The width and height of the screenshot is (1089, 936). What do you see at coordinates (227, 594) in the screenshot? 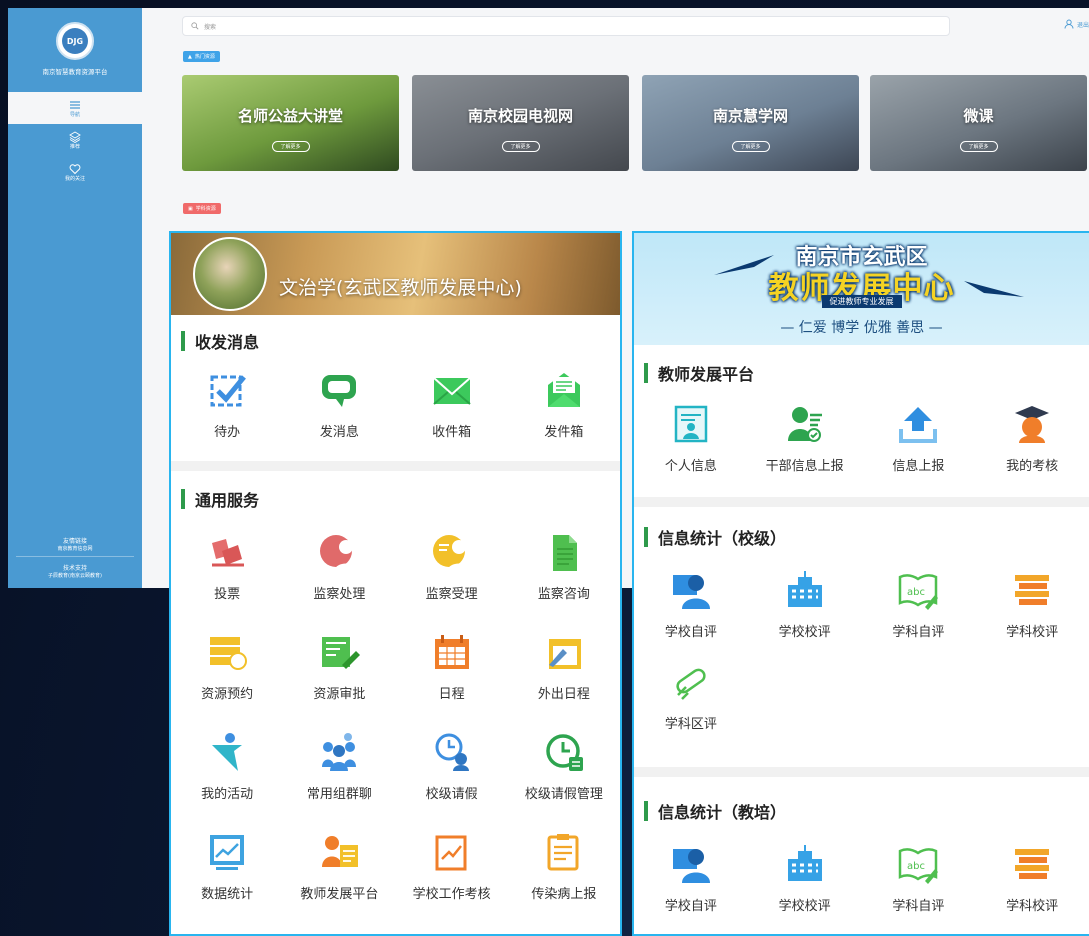
I see `grid-item-label: 投票` at bounding box center [227, 594].